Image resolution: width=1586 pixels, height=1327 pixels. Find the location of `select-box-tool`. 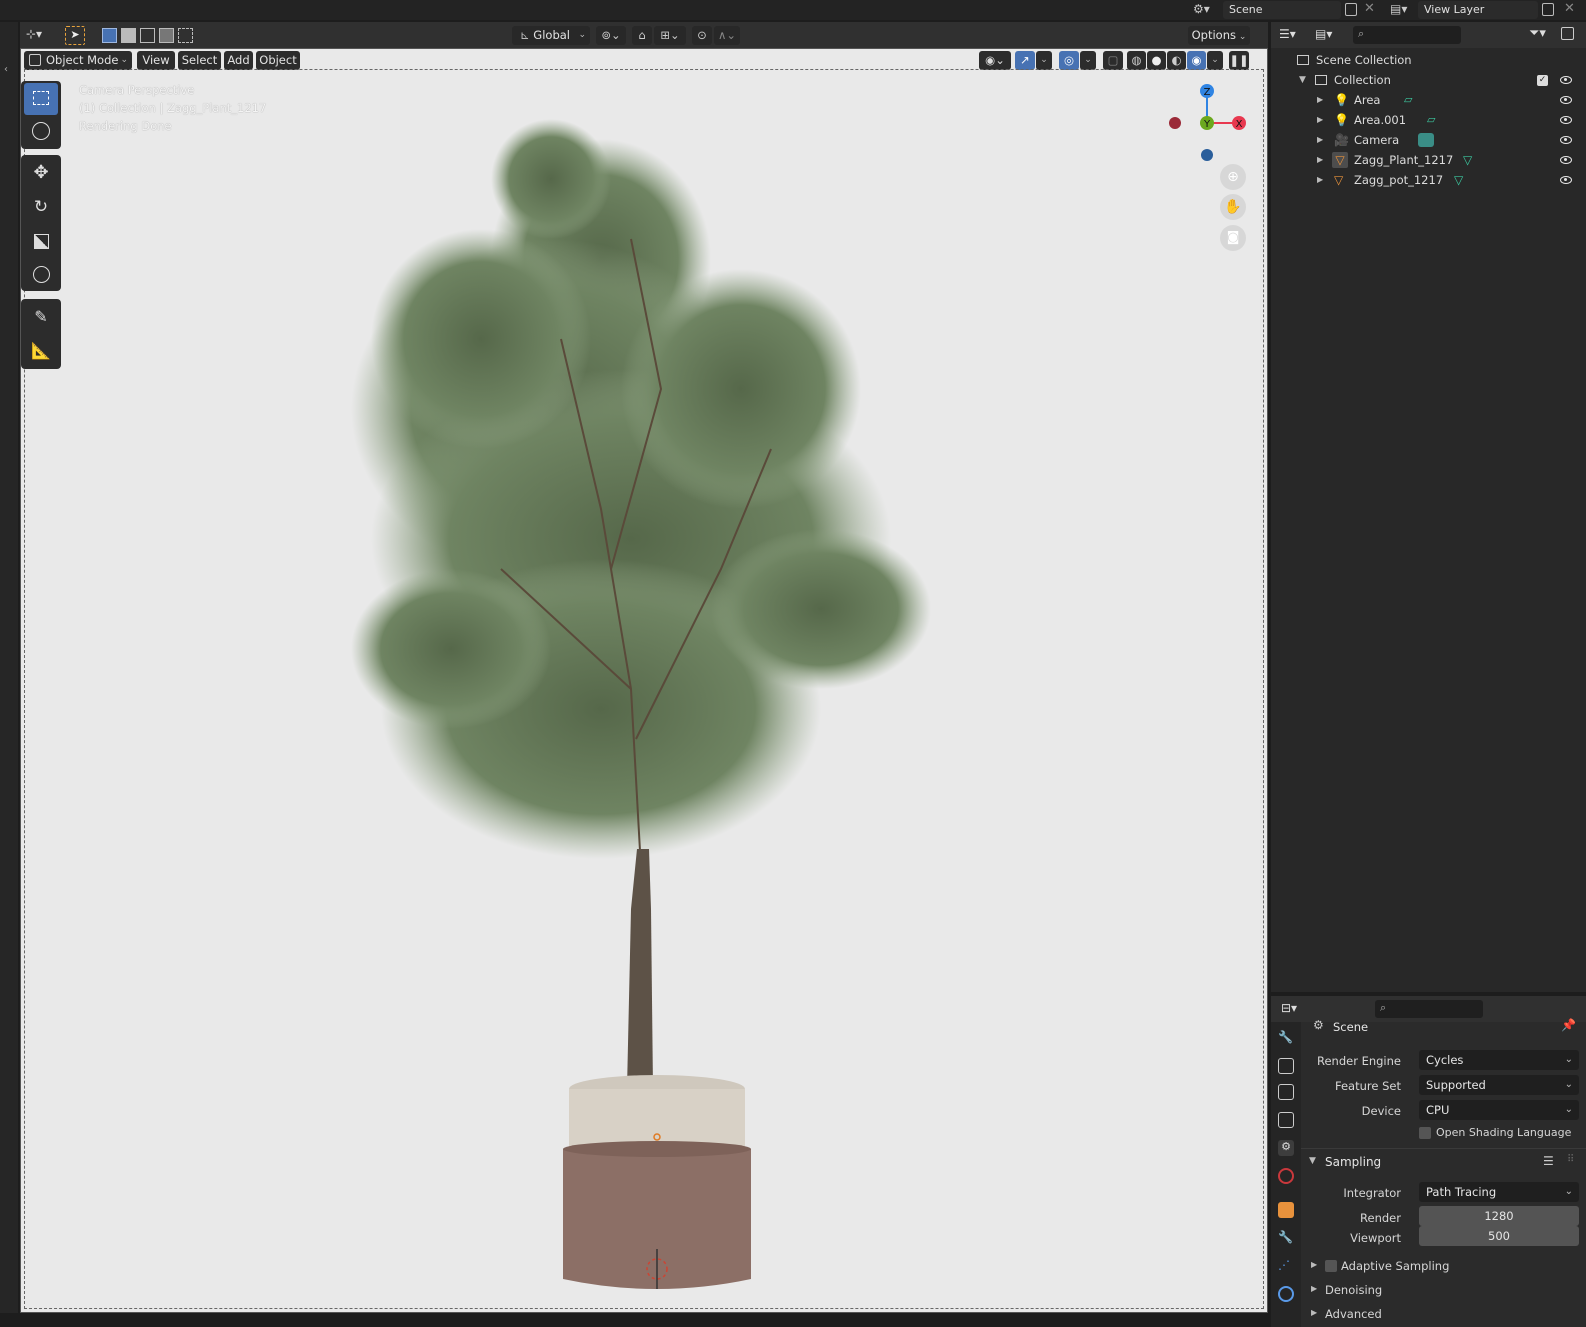

select-box-tool is located at coordinates (41, 99).